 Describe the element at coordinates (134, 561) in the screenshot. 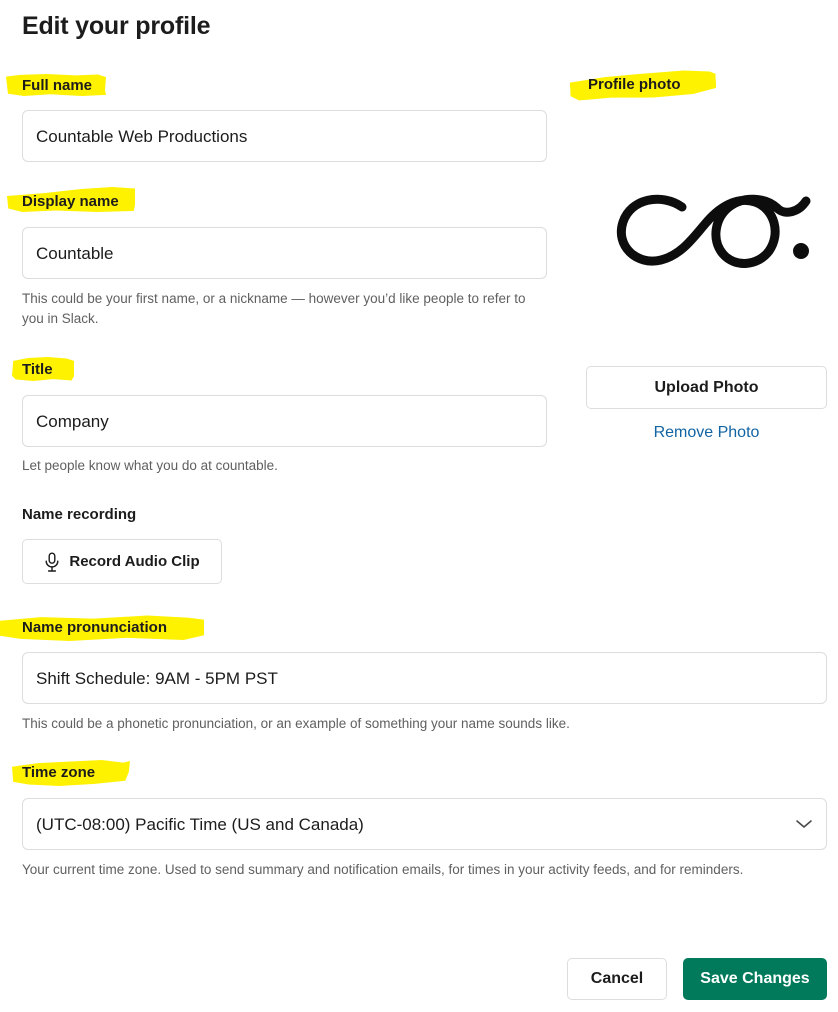

I see `record-audio-clip-label: Record Audio Clip` at that location.